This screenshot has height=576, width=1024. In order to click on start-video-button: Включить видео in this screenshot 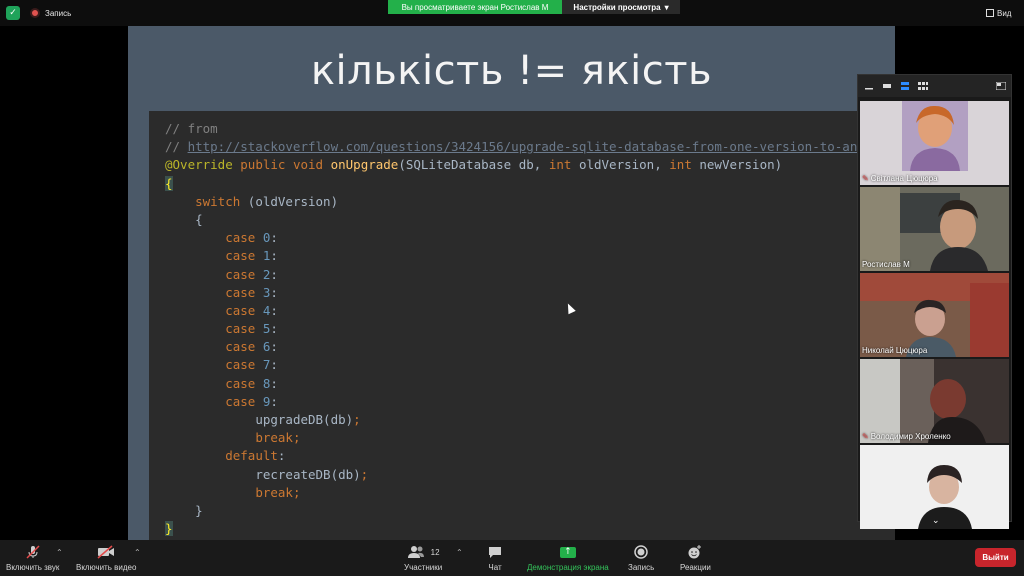, I will do `click(106, 558)`.